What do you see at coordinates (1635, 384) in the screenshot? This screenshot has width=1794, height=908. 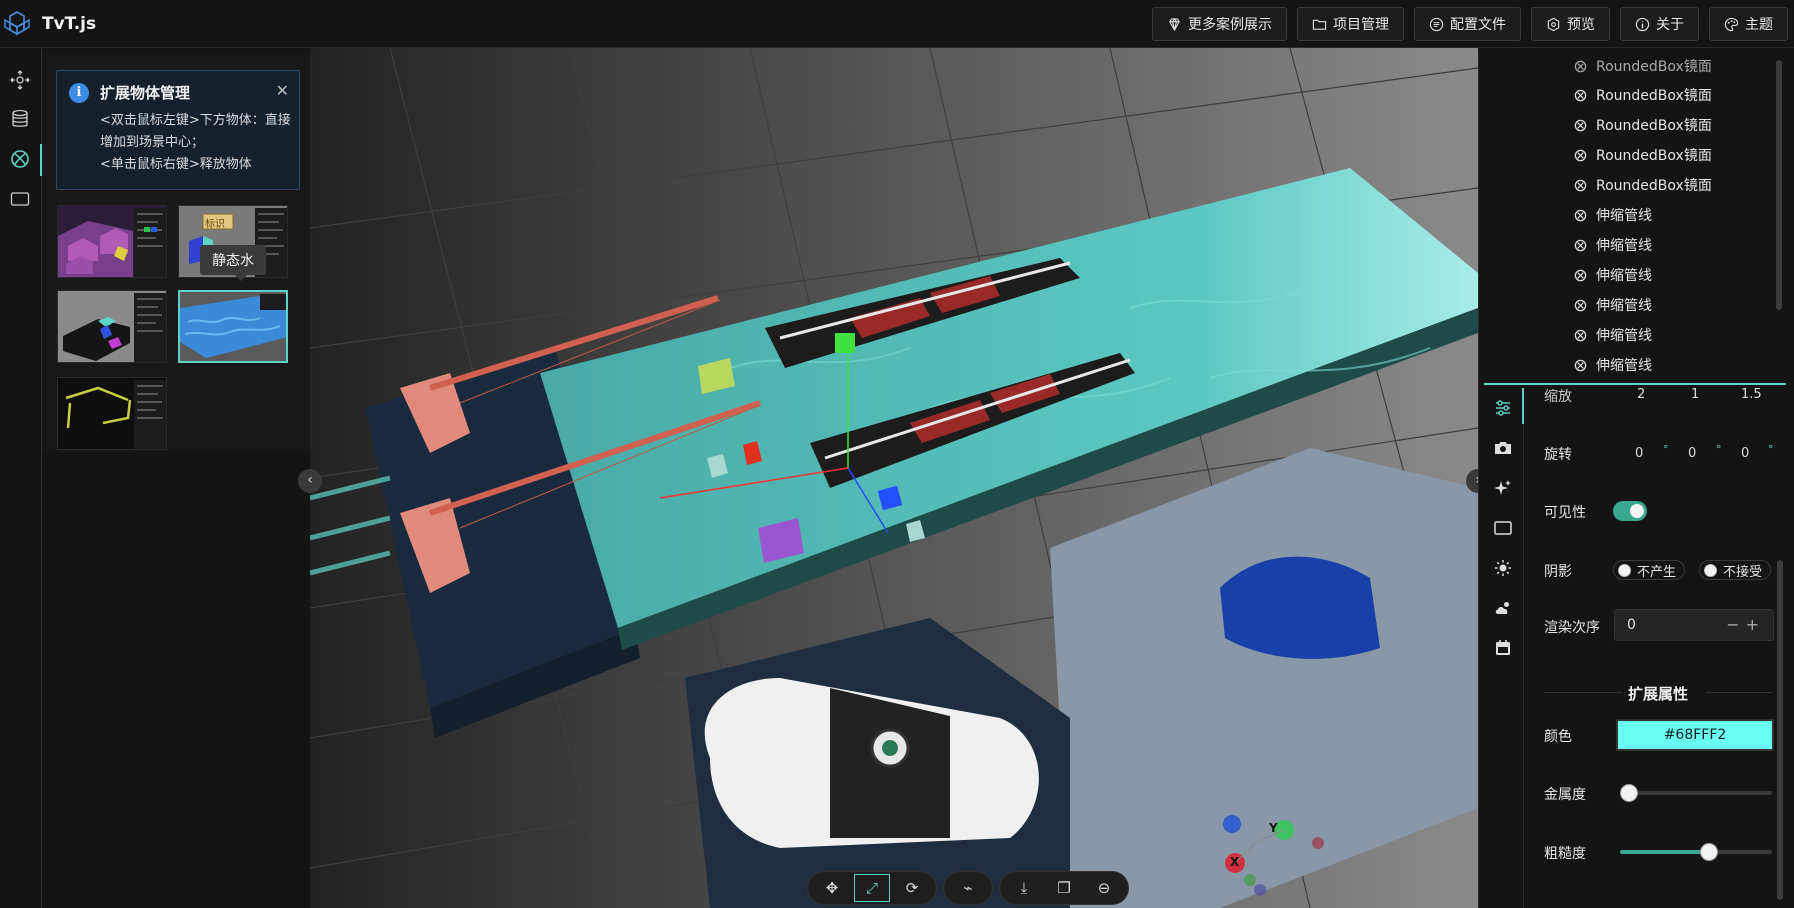 I see `panel-divider` at bounding box center [1635, 384].